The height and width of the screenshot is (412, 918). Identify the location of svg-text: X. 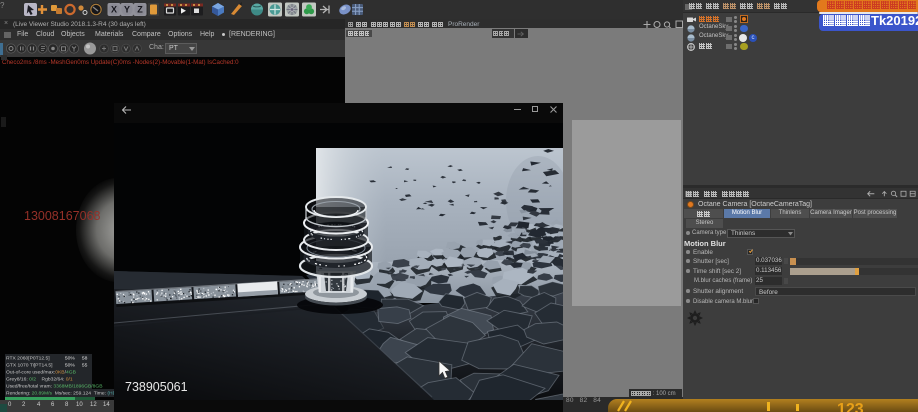
(114, 10).